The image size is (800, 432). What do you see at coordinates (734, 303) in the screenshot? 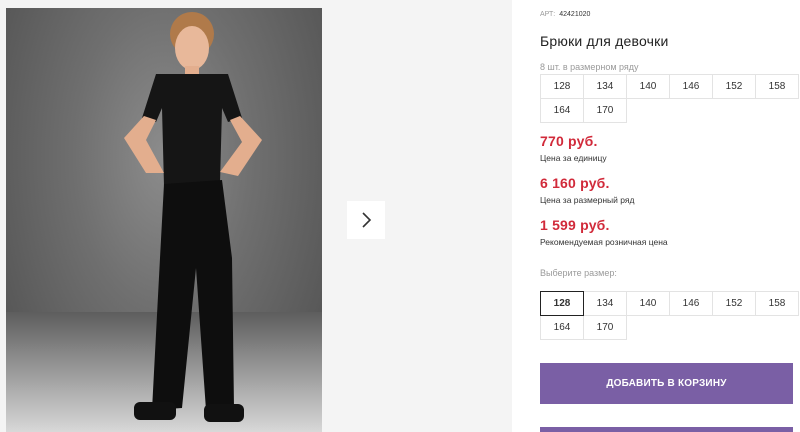
I see `size-option: 152` at bounding box center [734, 303].